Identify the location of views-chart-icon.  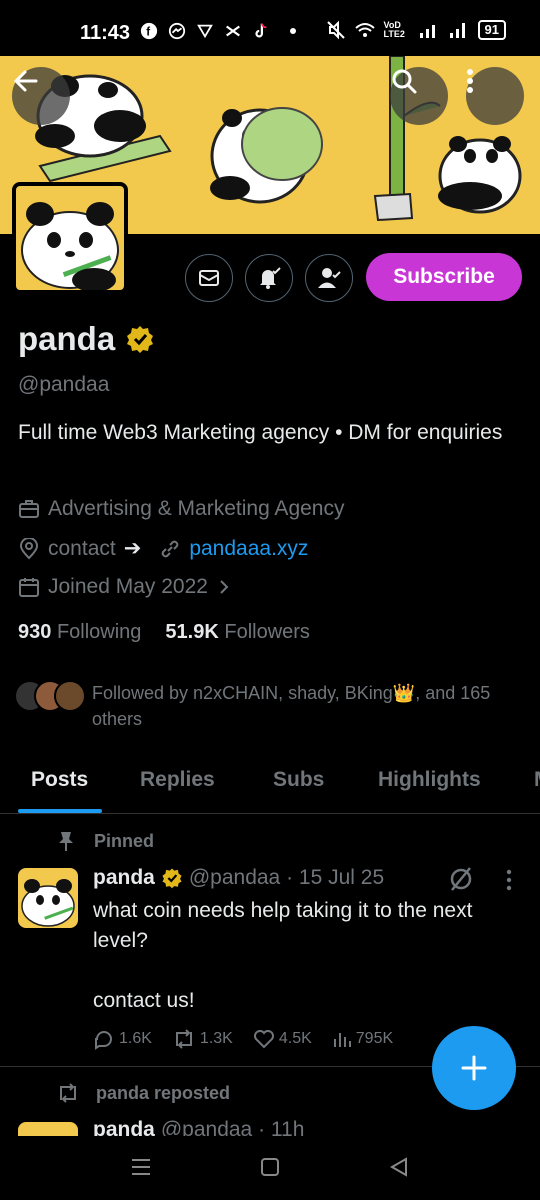
(342, 1040).